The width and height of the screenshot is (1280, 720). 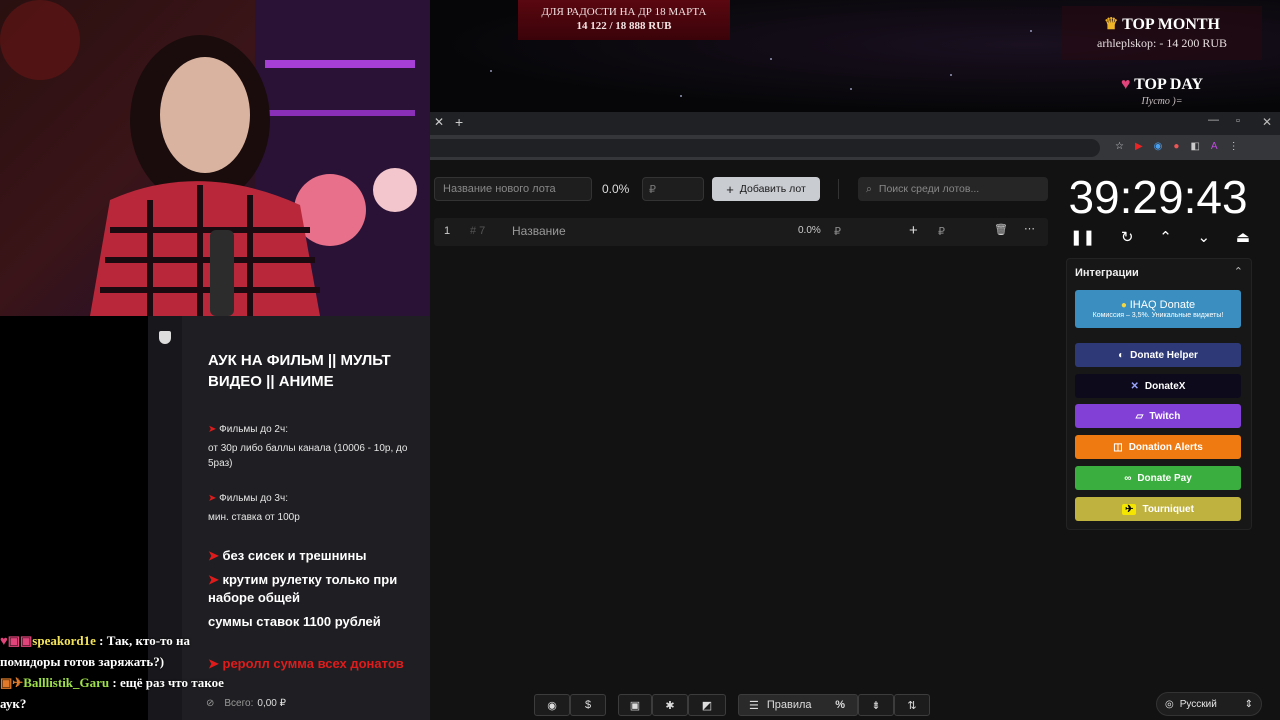 I want to click on top-day-widget: ♥ TOP DAY Пусто )=, so click(x=1162, y=92).